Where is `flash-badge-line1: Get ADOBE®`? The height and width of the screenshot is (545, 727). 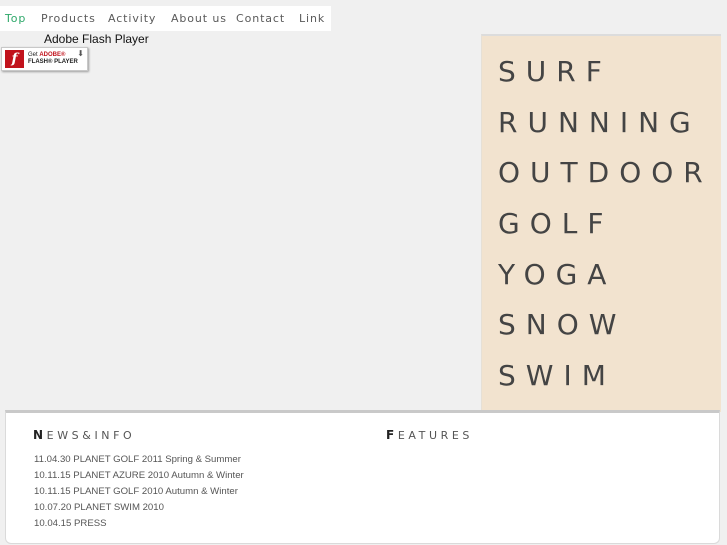
flash-badge-line1: Get ADOBE® is located at coordinates (46, 55).